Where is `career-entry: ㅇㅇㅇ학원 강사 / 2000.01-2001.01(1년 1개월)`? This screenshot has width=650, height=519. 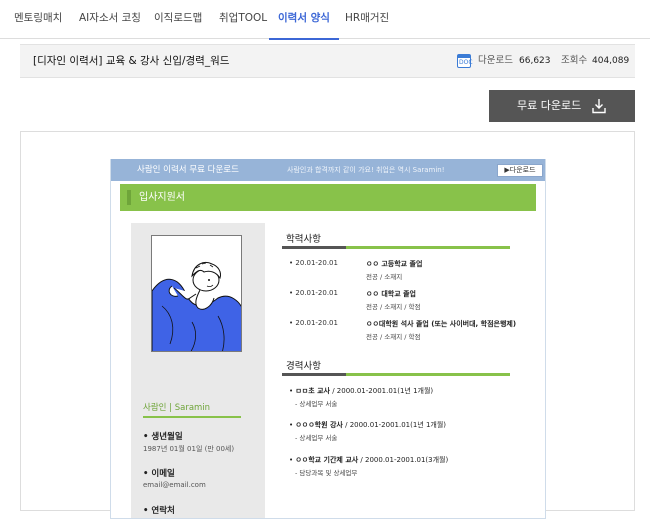 career-entry: ㅇㅇㅇ학원 강사 / 2000.01-2001.01(1년 1개월) is located at coordinates (367, 425).